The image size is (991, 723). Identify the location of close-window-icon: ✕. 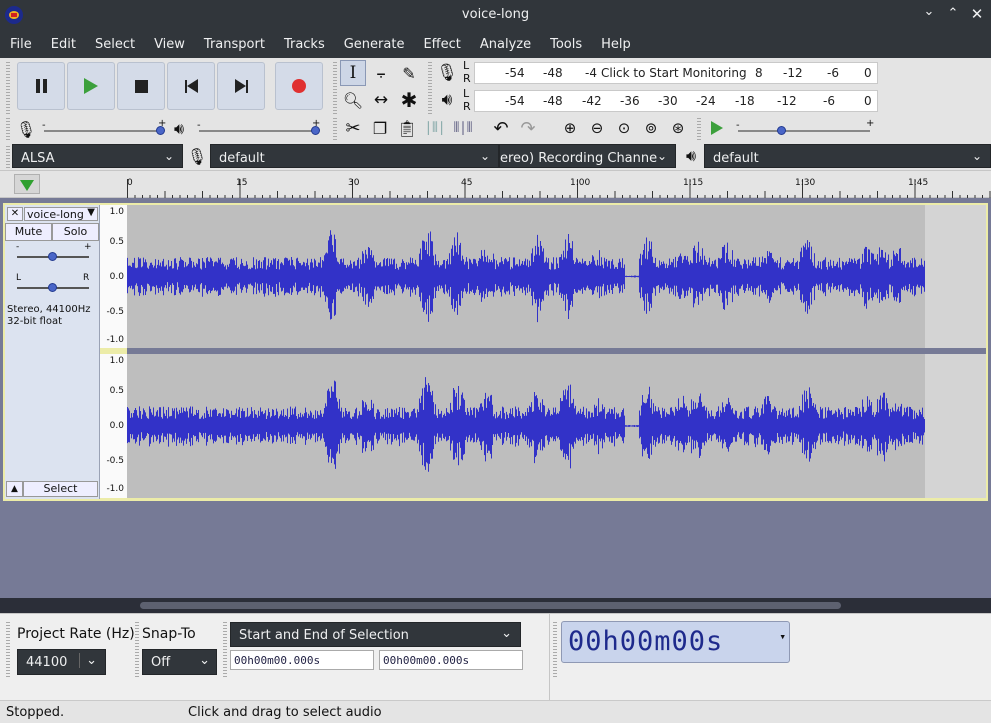
(977, 15).